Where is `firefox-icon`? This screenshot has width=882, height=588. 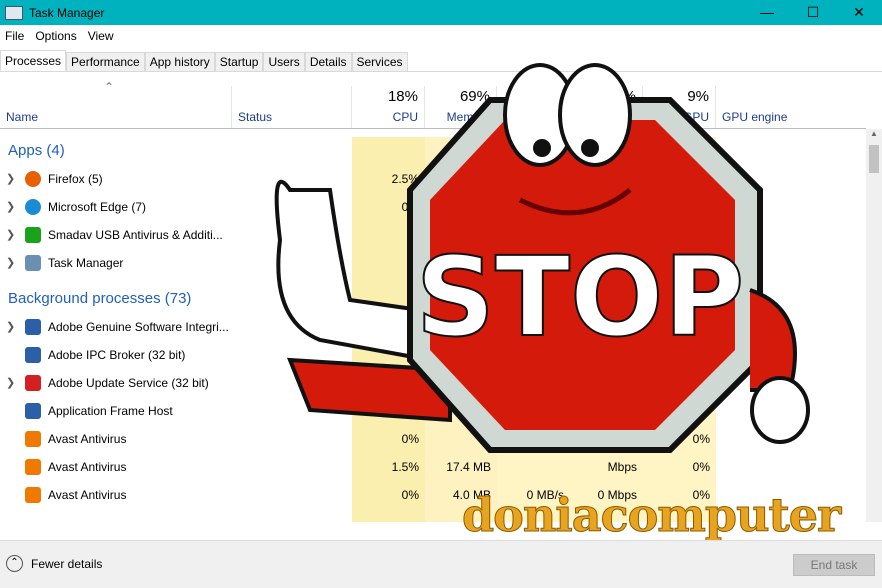
firefox-icon is located at coordinates (33, 179).